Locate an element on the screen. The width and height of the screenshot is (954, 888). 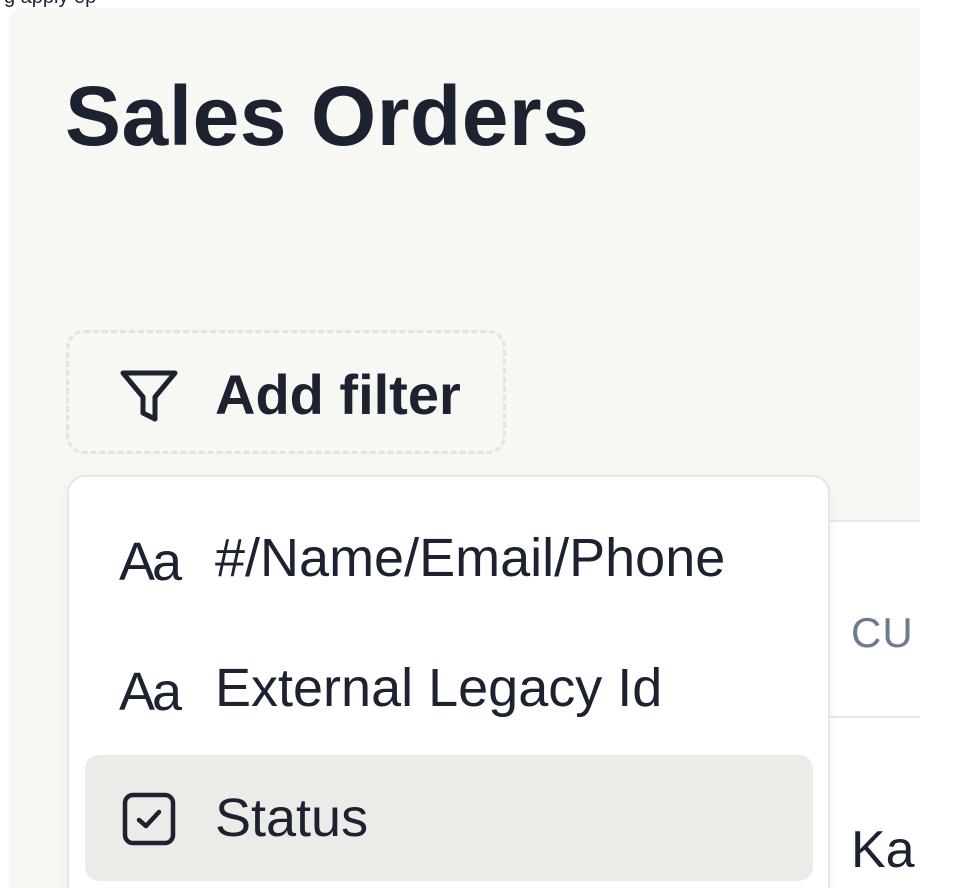
top-strip: g apply ep is located at coordinates (477, 4).